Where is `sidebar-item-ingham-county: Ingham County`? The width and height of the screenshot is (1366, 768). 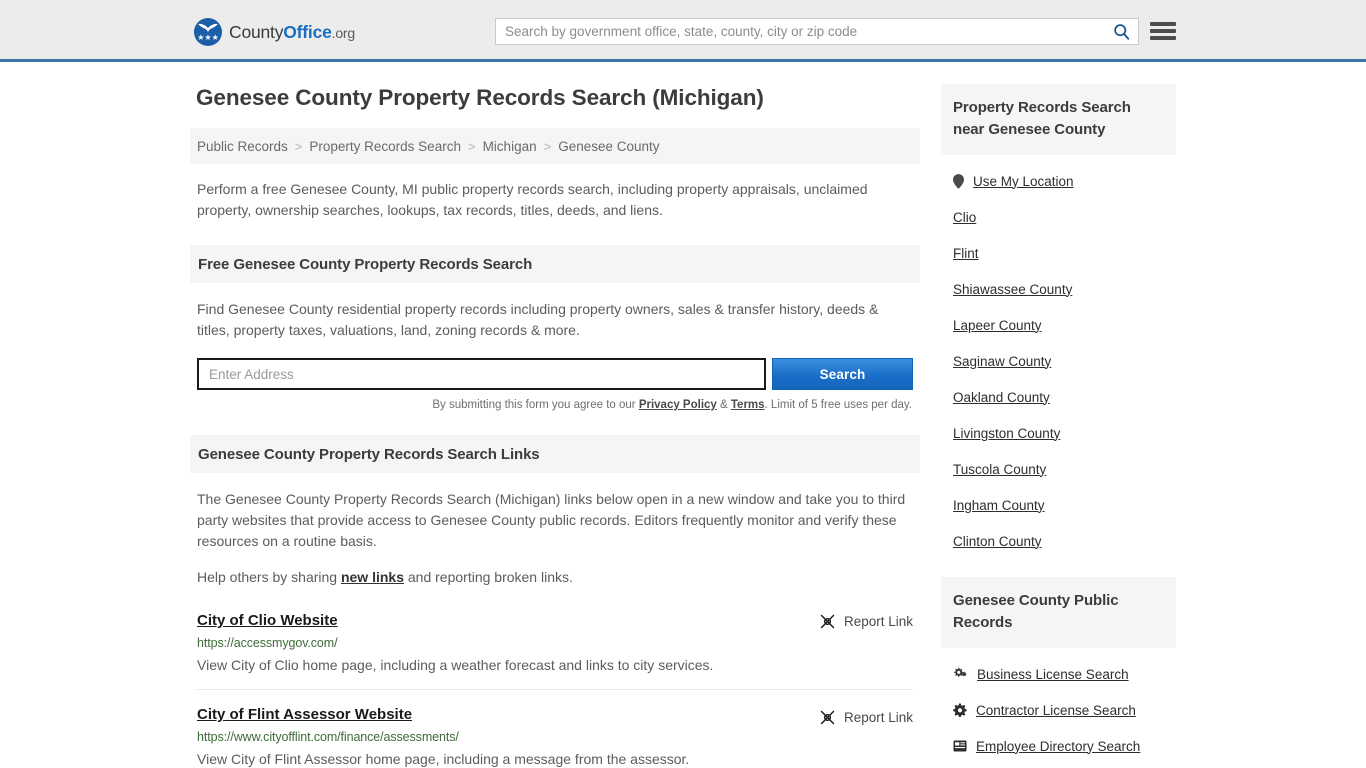
sidebar-item-ingham-county: Ingham County is located at coordinates (1064, 505).